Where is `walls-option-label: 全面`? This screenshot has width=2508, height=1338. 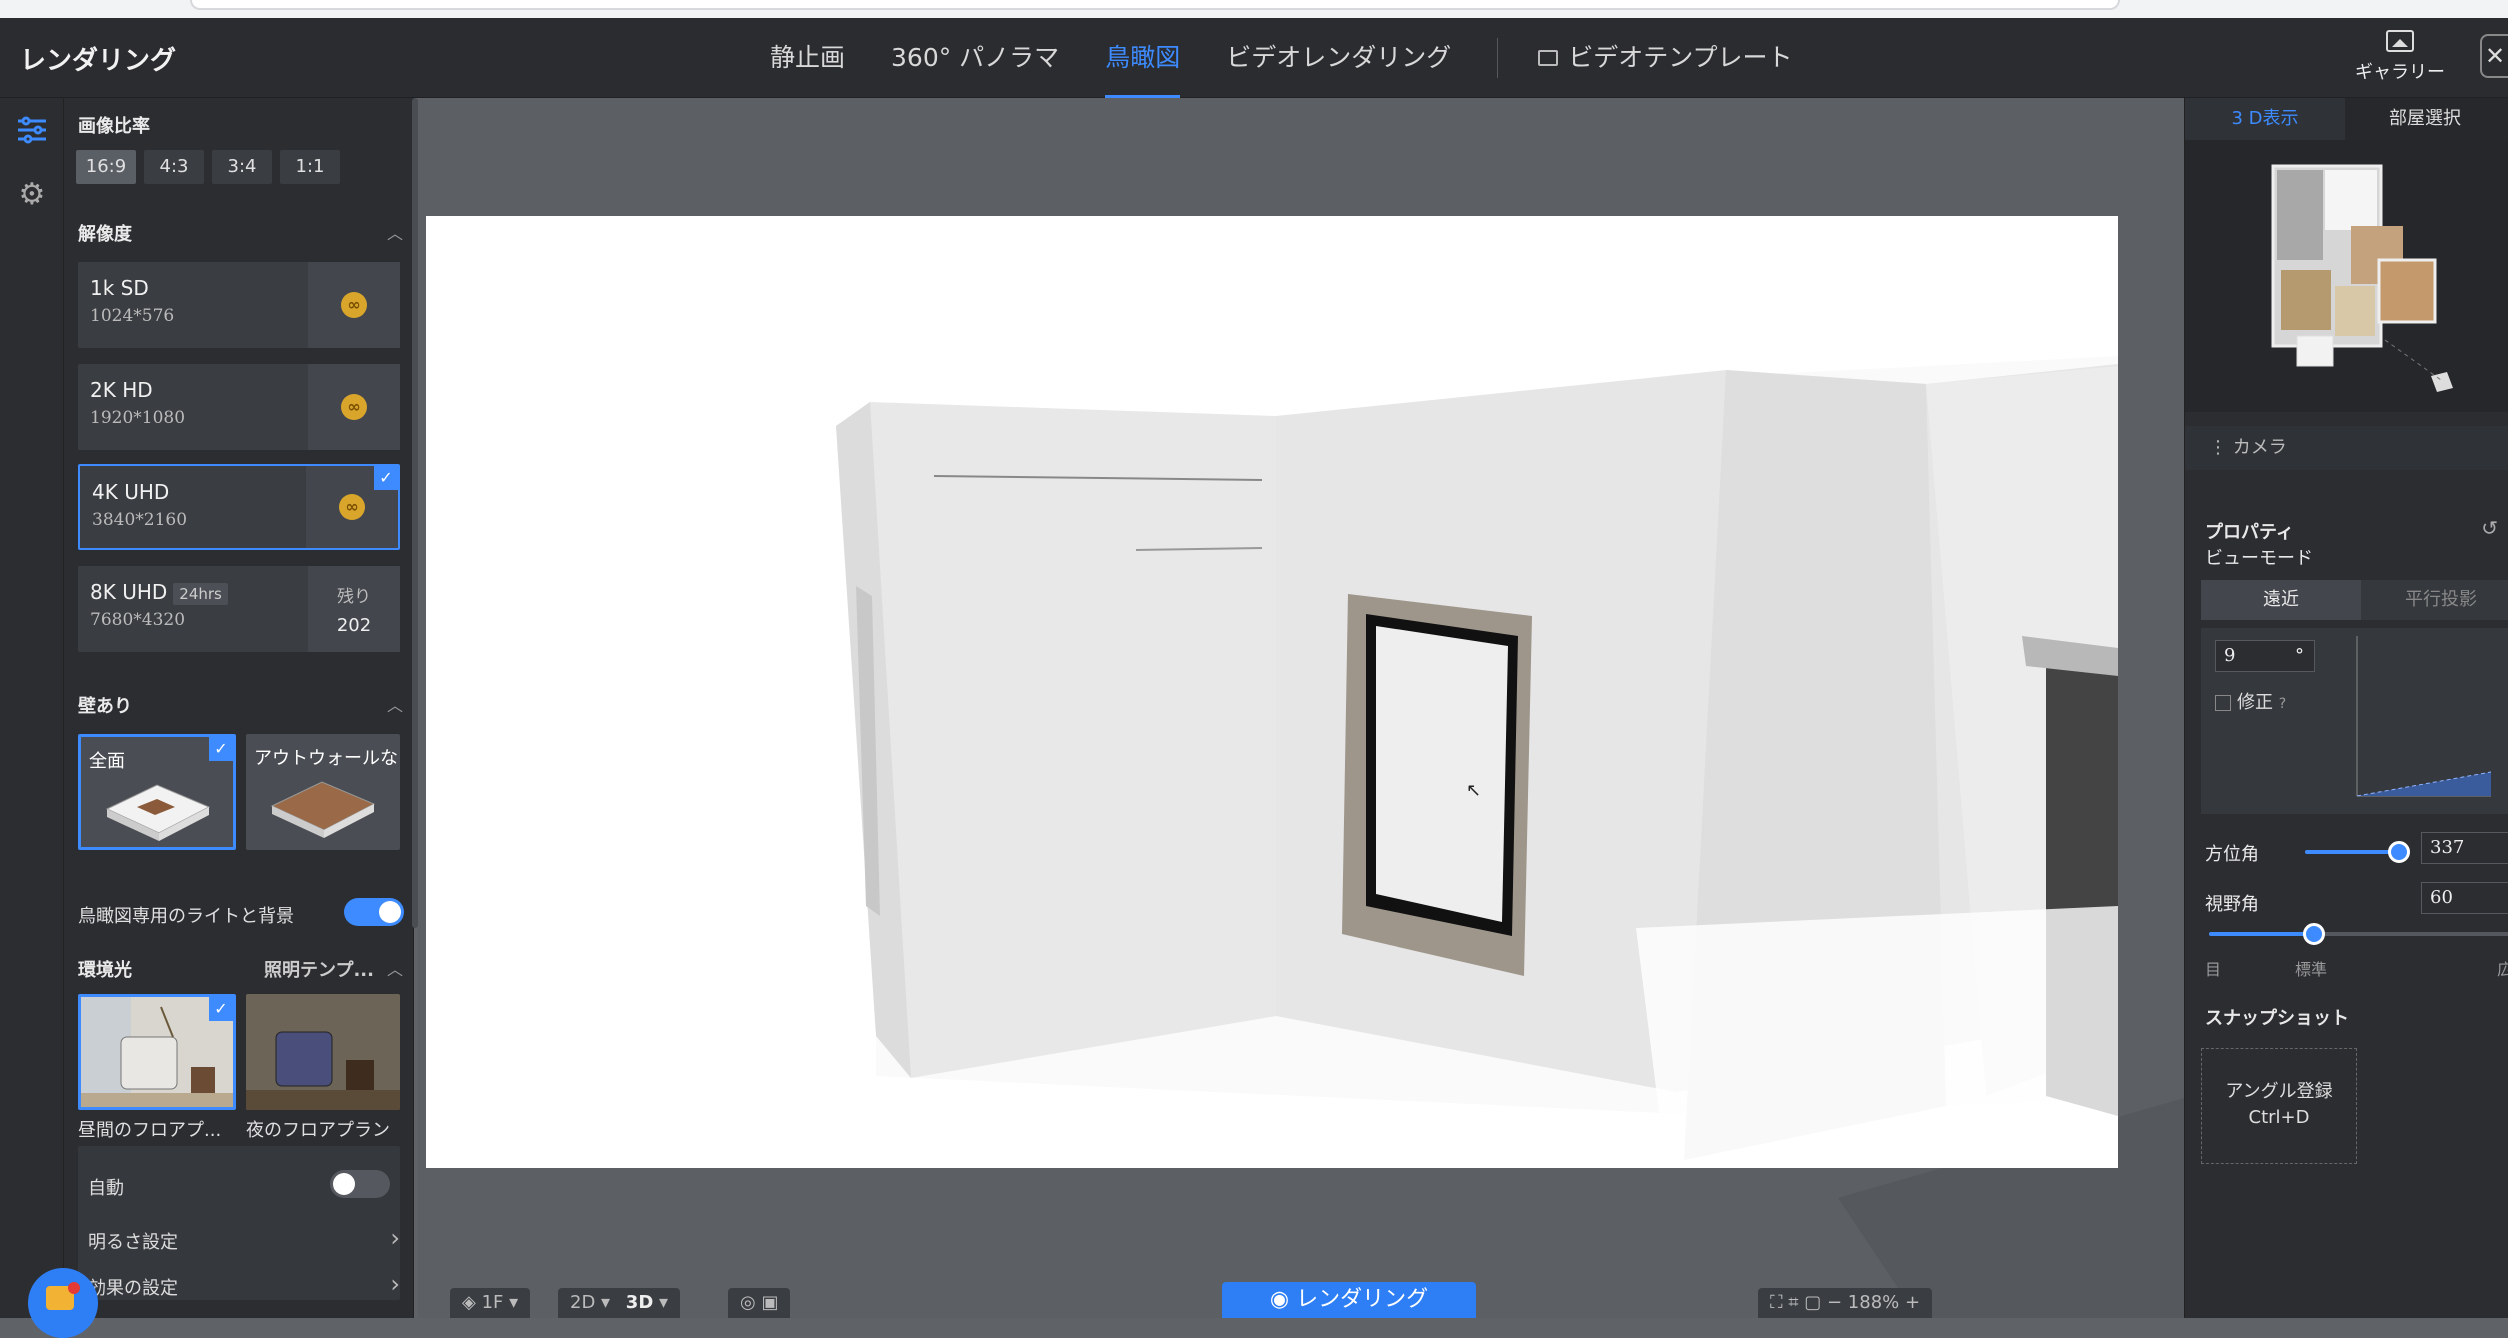
walls-option-label: 全面 is located at coordinates (107, 761).